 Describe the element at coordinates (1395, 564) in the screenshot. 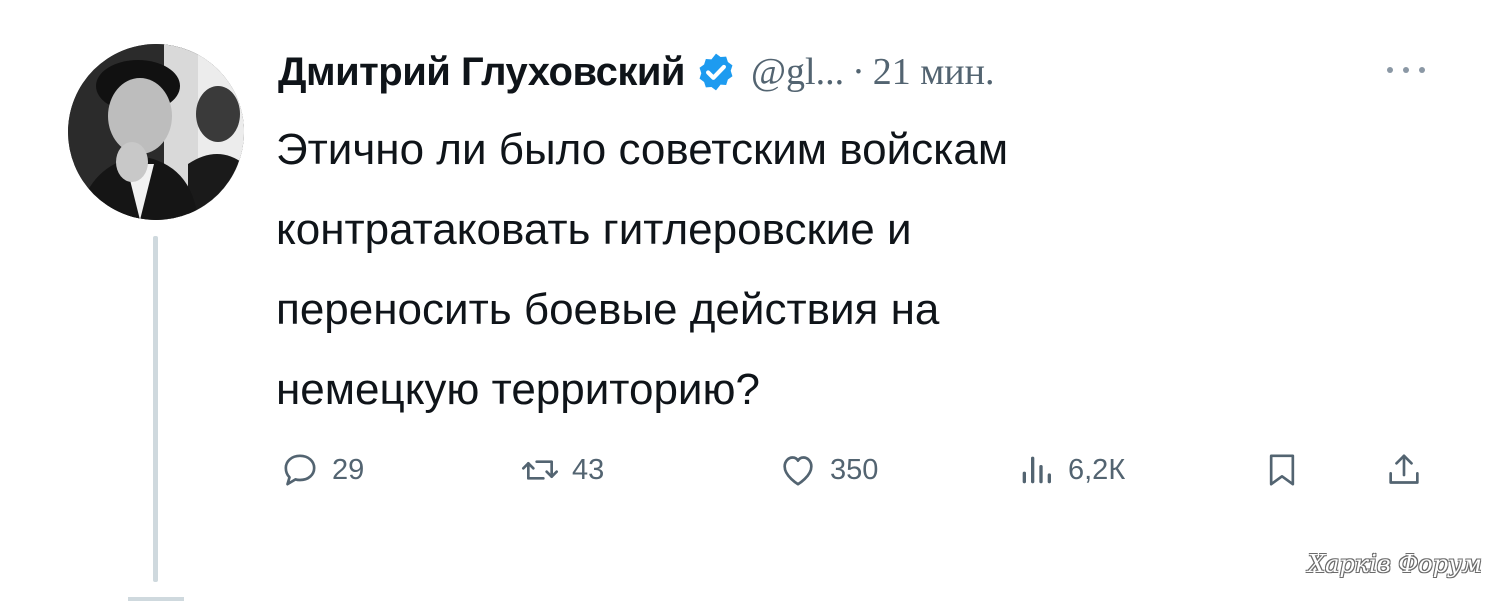

I see `watermark: Харків Форум` at that location.